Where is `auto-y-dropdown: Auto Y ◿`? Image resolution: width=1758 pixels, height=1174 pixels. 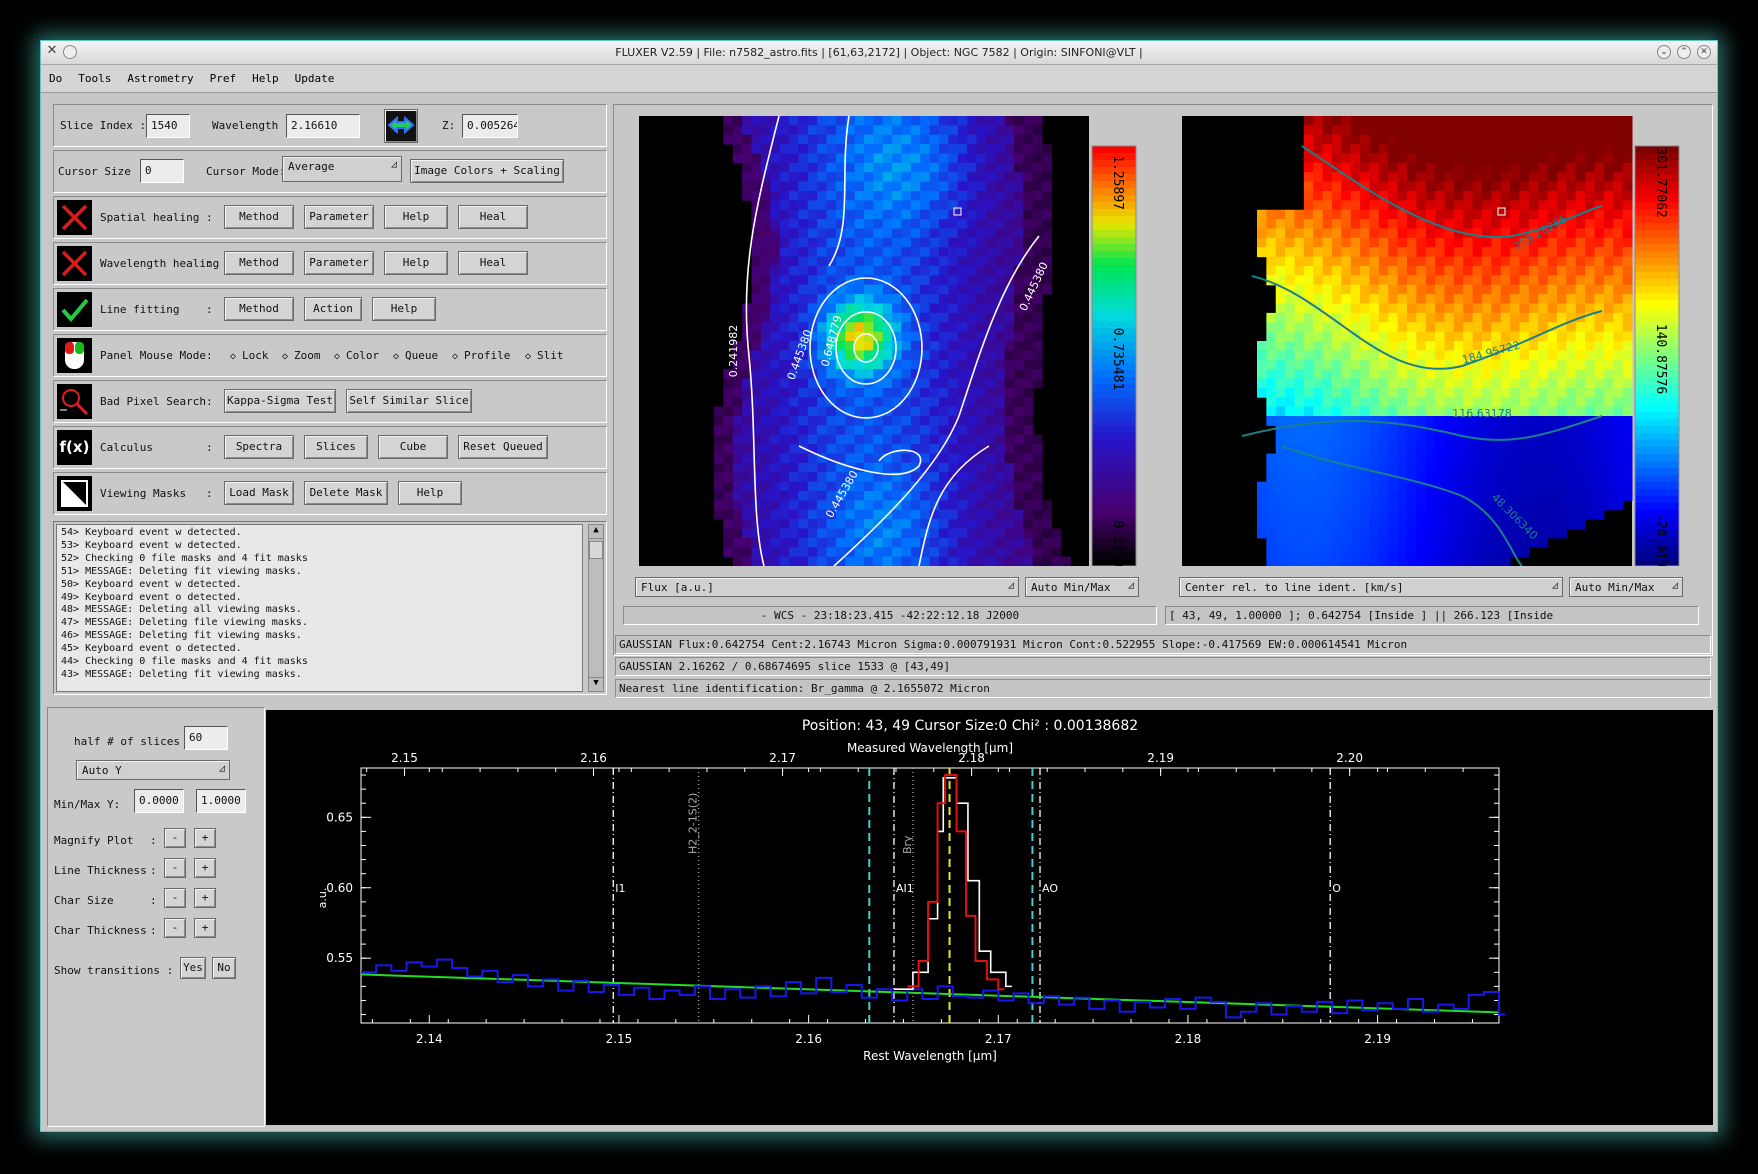
auto-y-dropdown: Auto Y ◿ is located at coordinates (153, 770).